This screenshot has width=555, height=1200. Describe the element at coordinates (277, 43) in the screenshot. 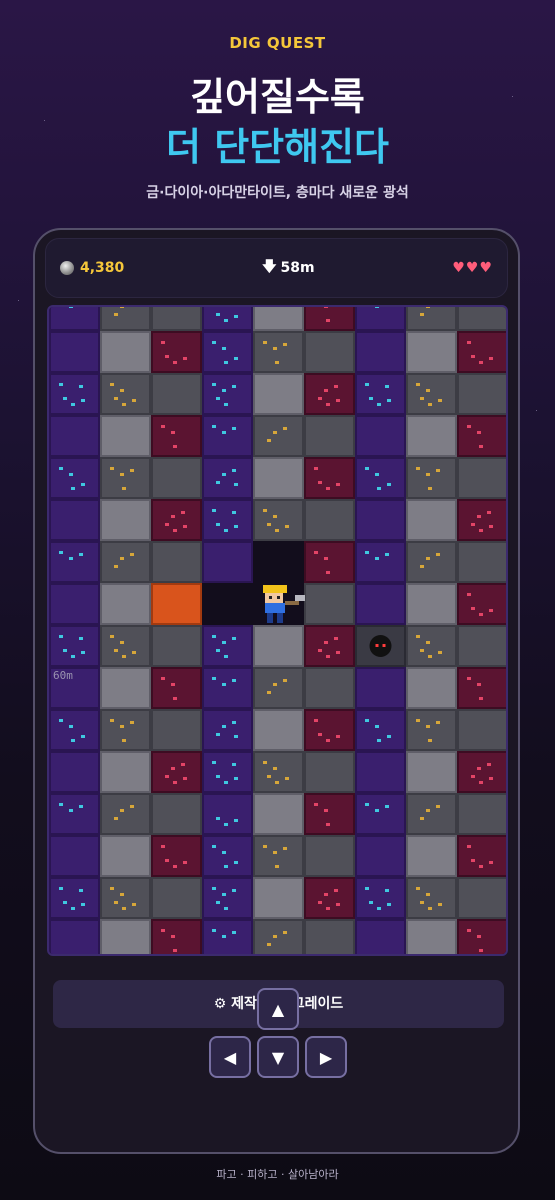

I see `game-brand: DIG QUEST` at that location.